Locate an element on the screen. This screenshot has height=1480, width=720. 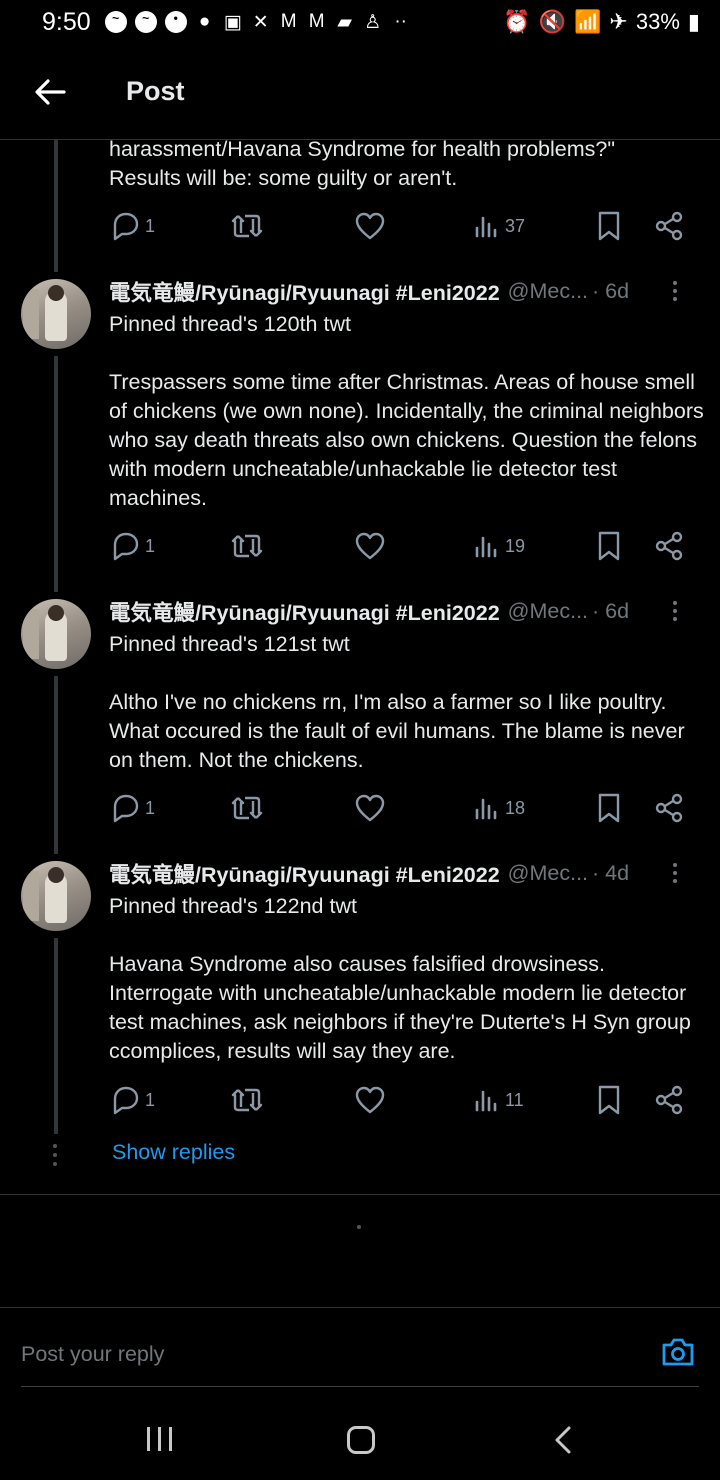
view-count: 37 is located at coordinates (515, 225).